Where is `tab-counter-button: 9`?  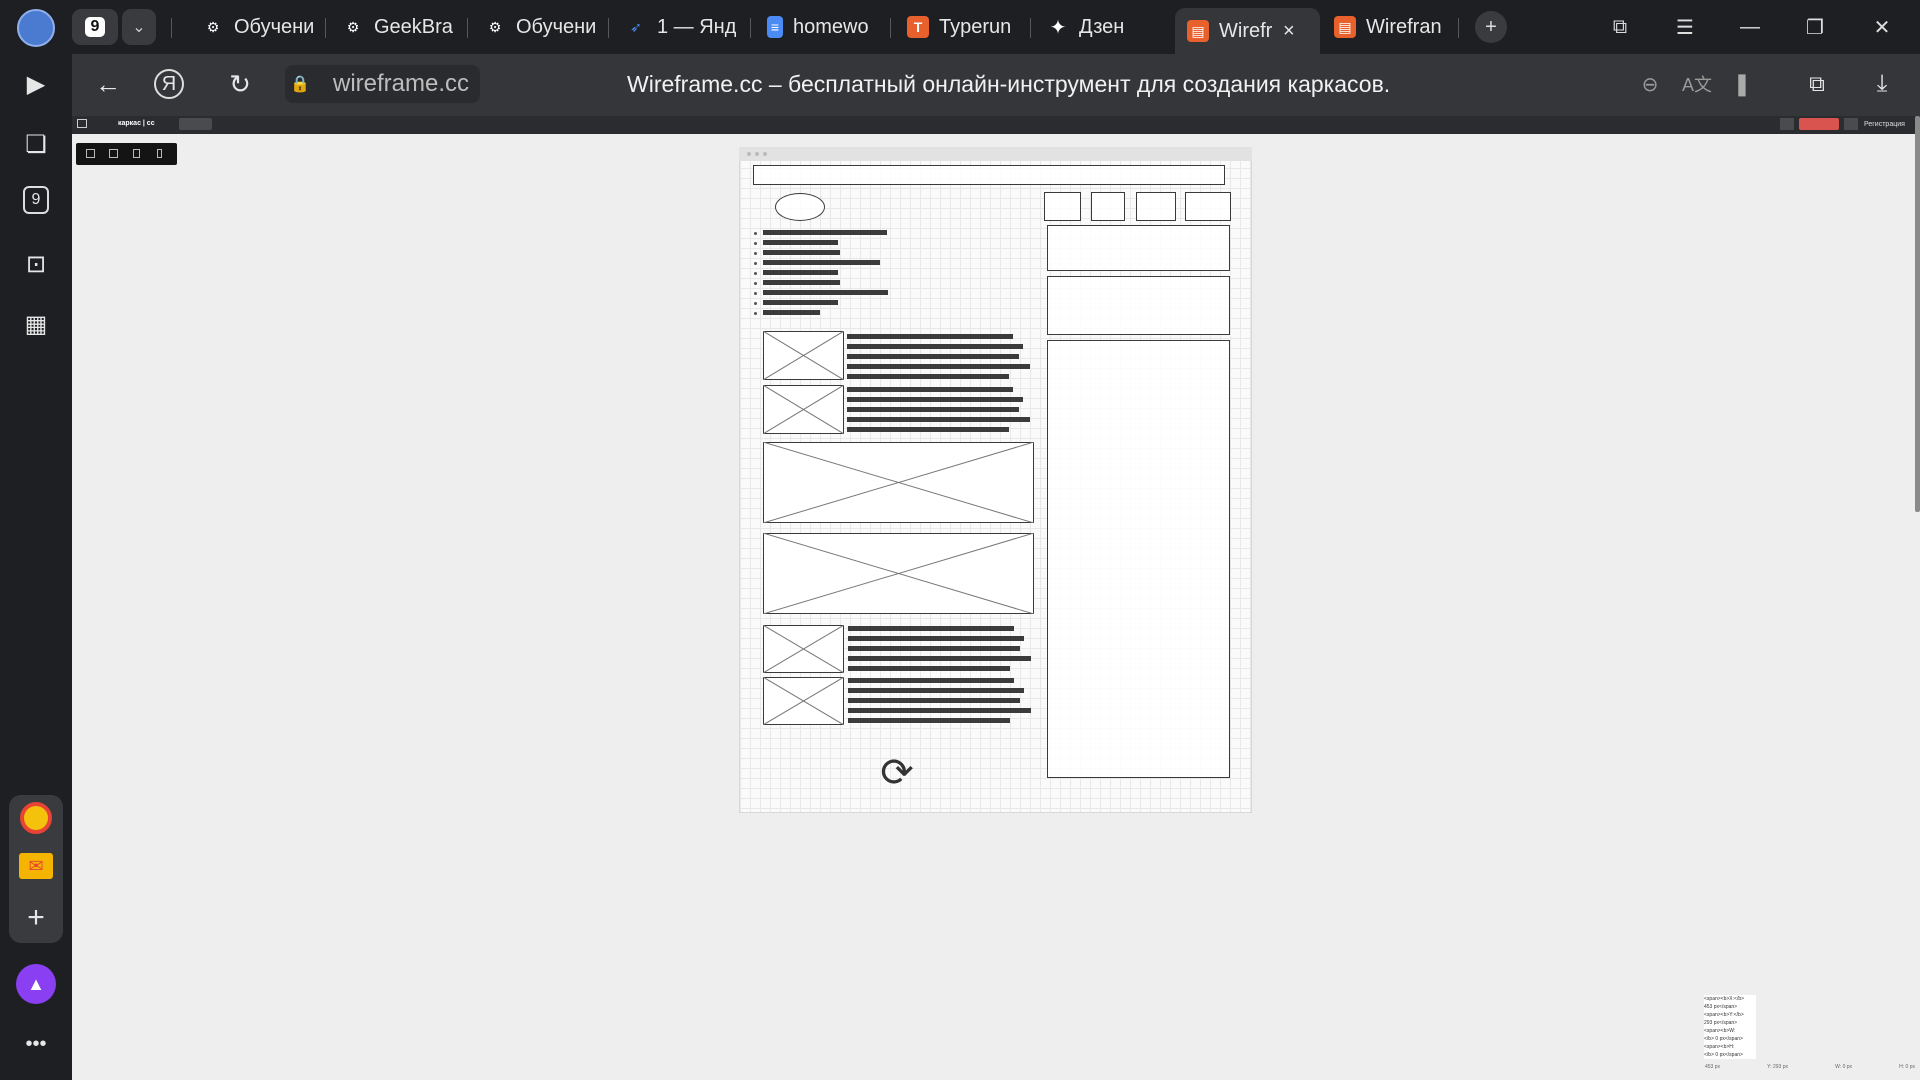 tab-counter-button: 9 is located at coordinates (95, 27).